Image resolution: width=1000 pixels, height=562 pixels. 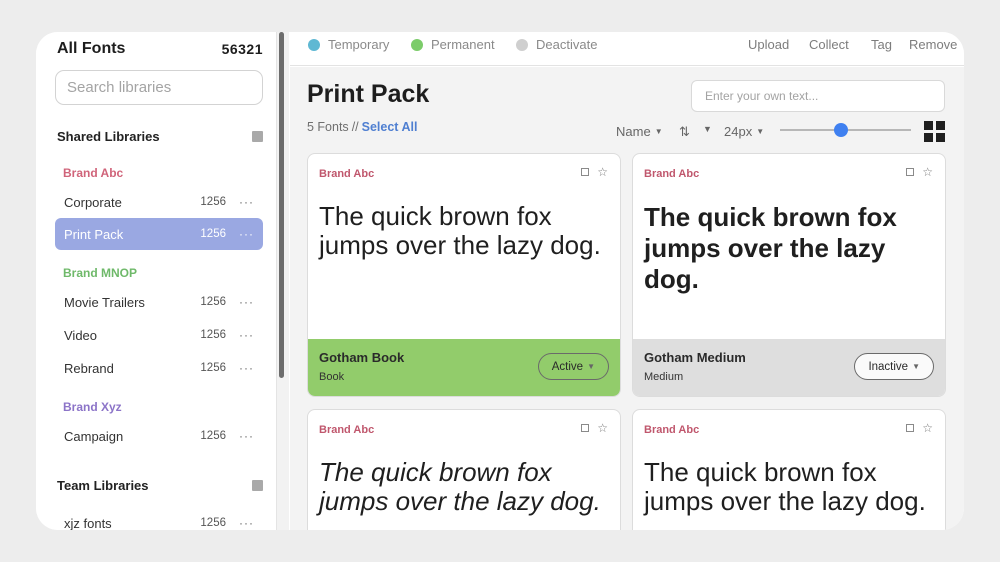 What do you see at coordinates (934, 131) in the screenshot?
I see `grid-view-icon` at bounding box center [934, 131].